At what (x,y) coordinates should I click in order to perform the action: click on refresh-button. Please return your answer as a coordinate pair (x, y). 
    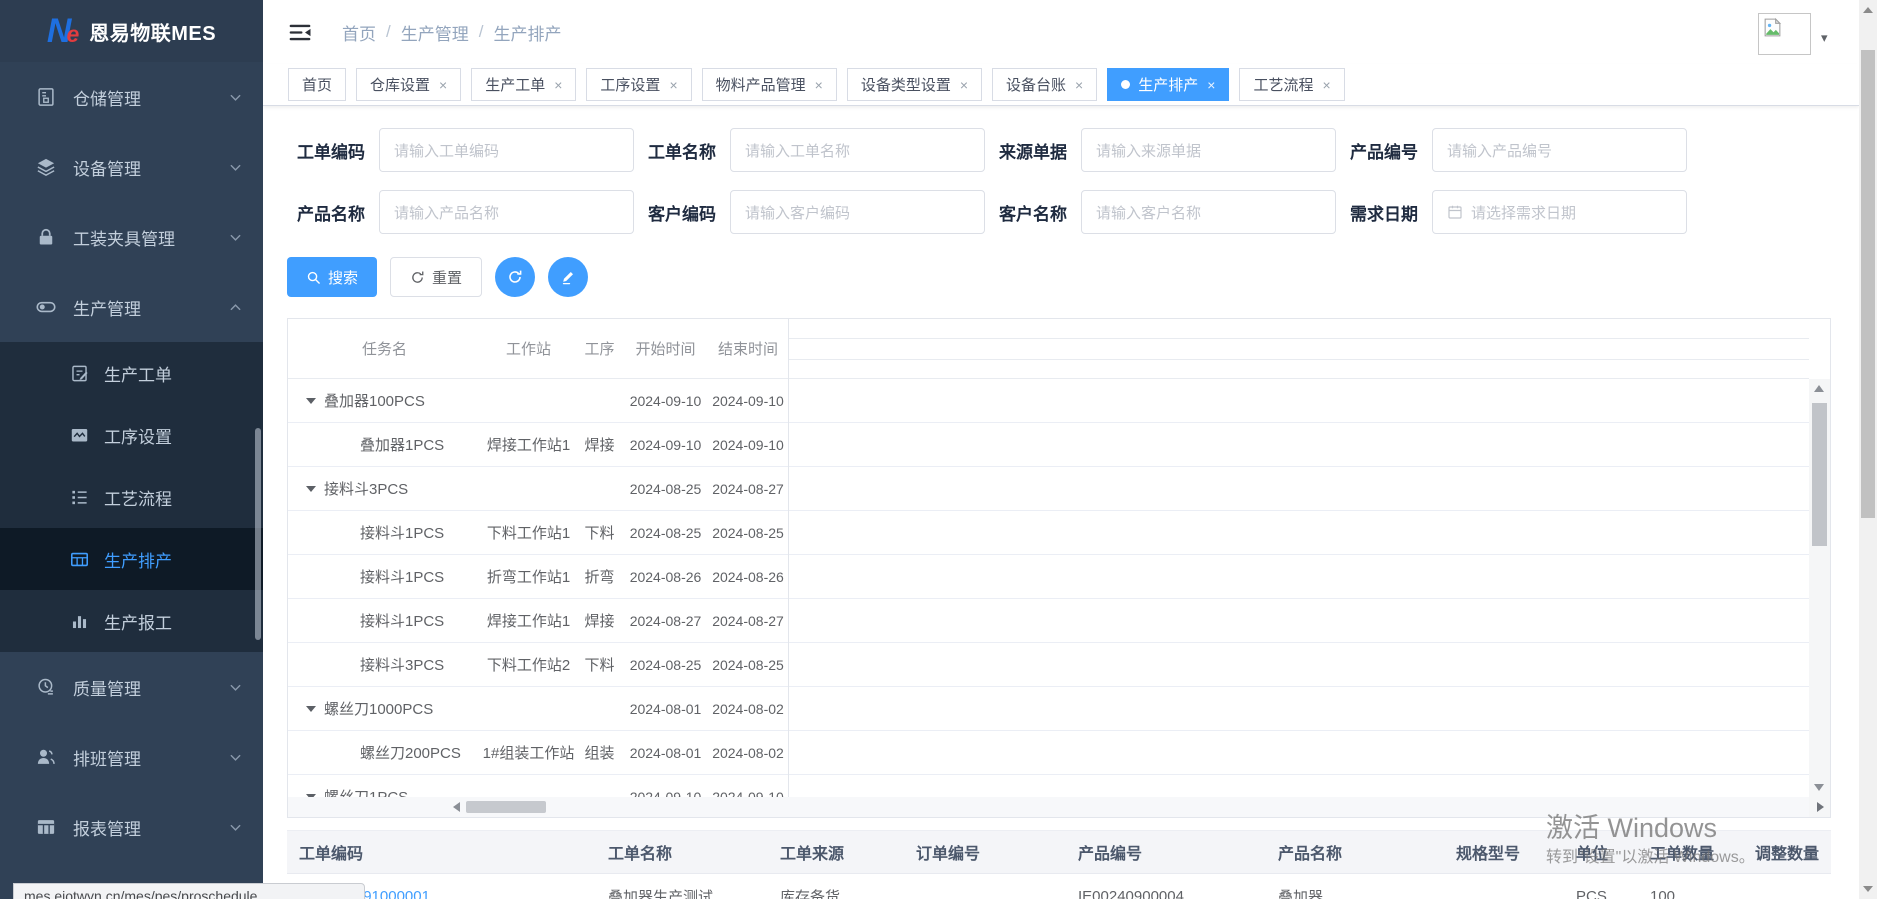
    Looking at the image, I should click on (515, 277).